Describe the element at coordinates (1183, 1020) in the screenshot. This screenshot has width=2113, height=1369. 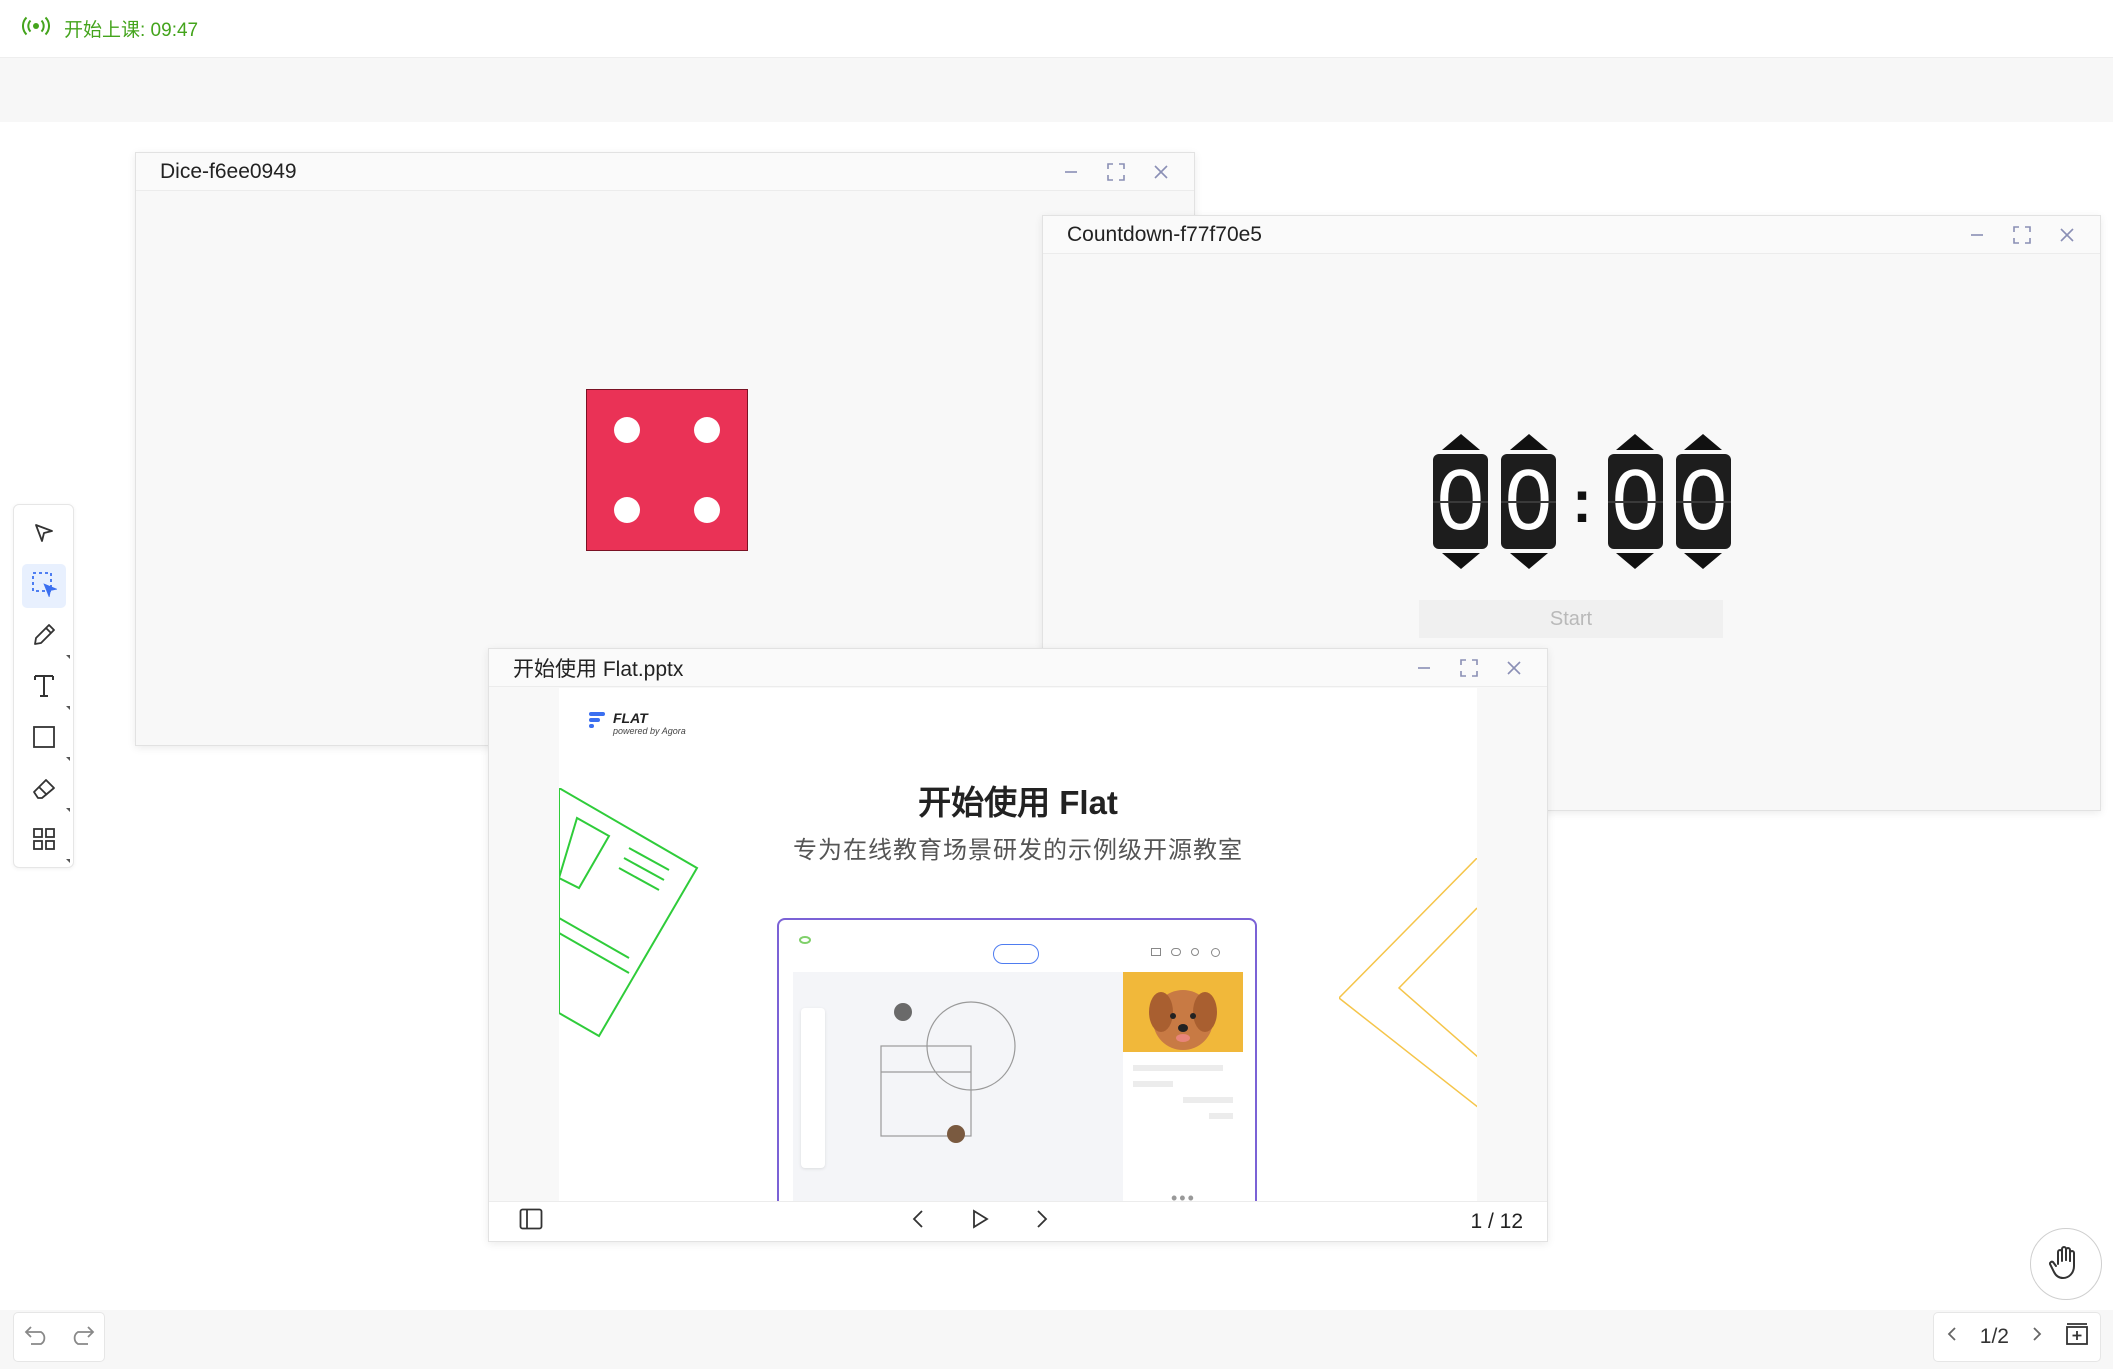
I see `dog-photo` at that location.